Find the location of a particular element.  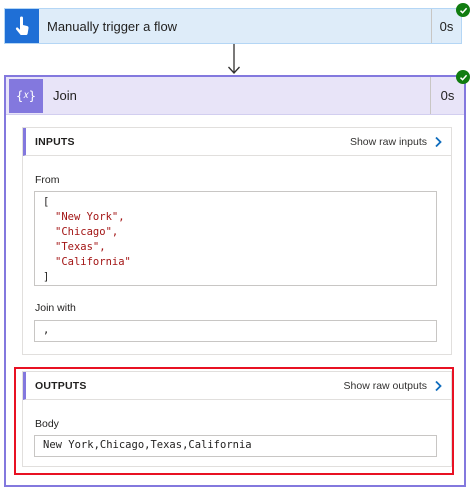

json-item: "Chicago", is located at coordinates (87, 232).